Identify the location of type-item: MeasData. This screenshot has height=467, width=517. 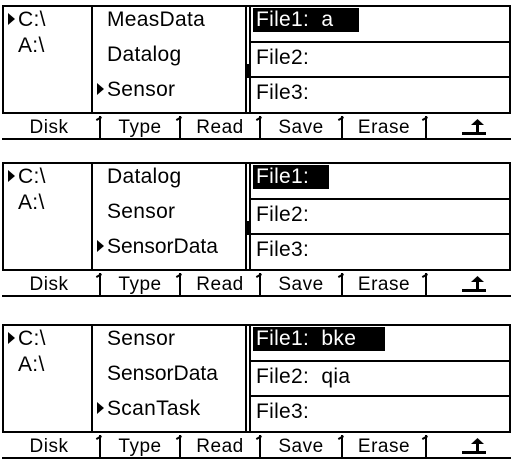
(156, 20).